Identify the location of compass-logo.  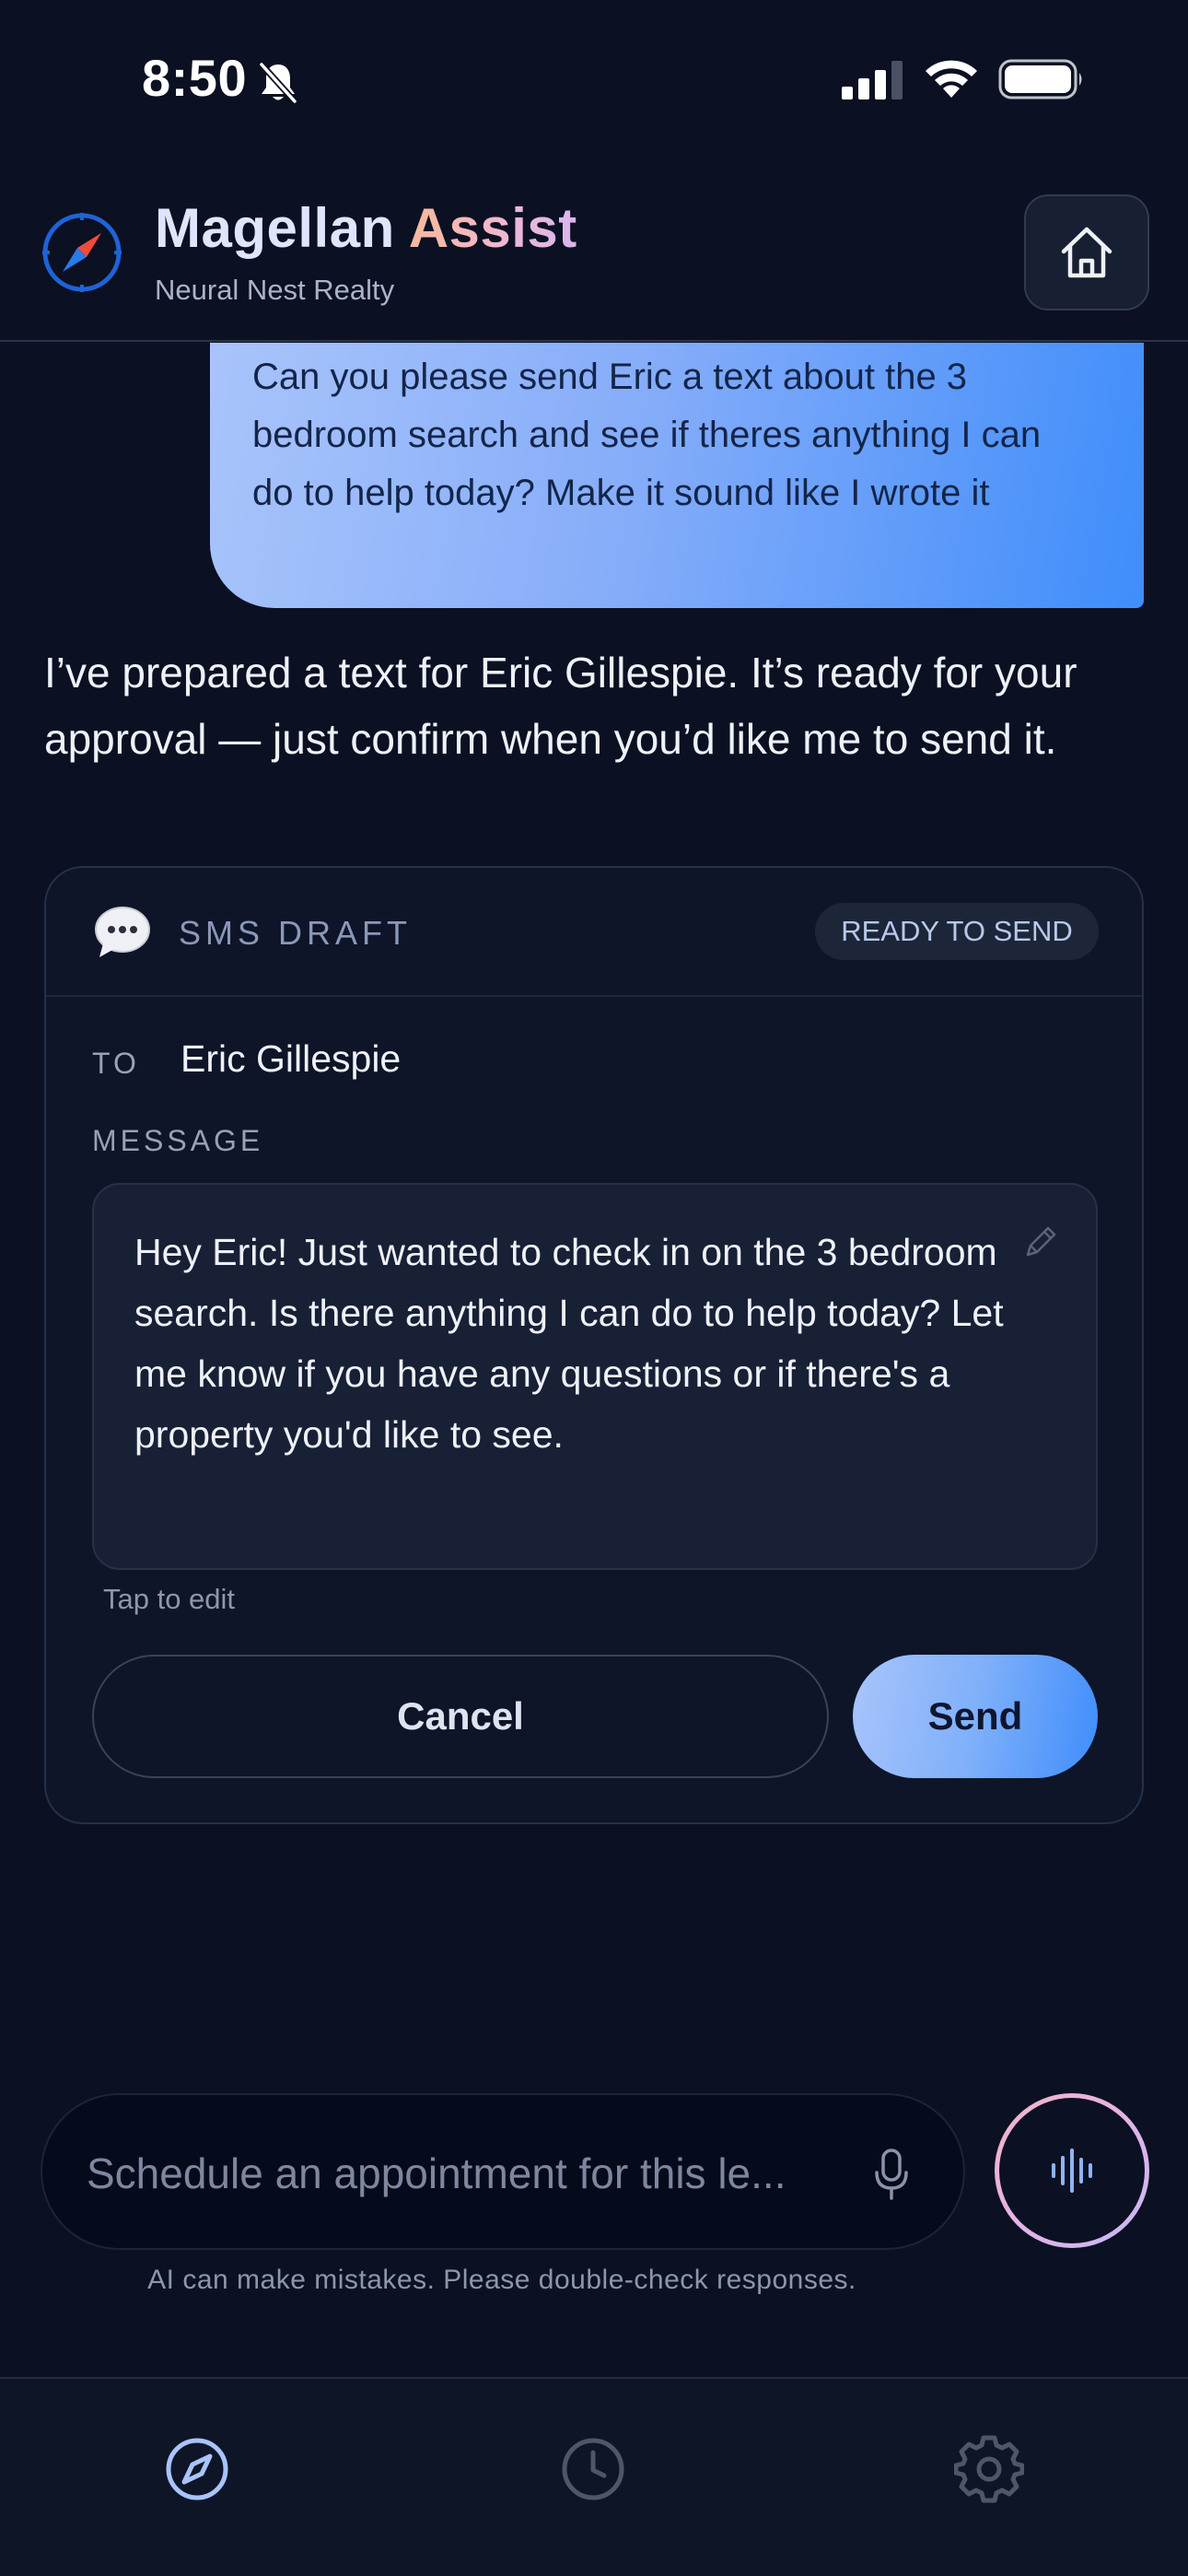
(82, 252).